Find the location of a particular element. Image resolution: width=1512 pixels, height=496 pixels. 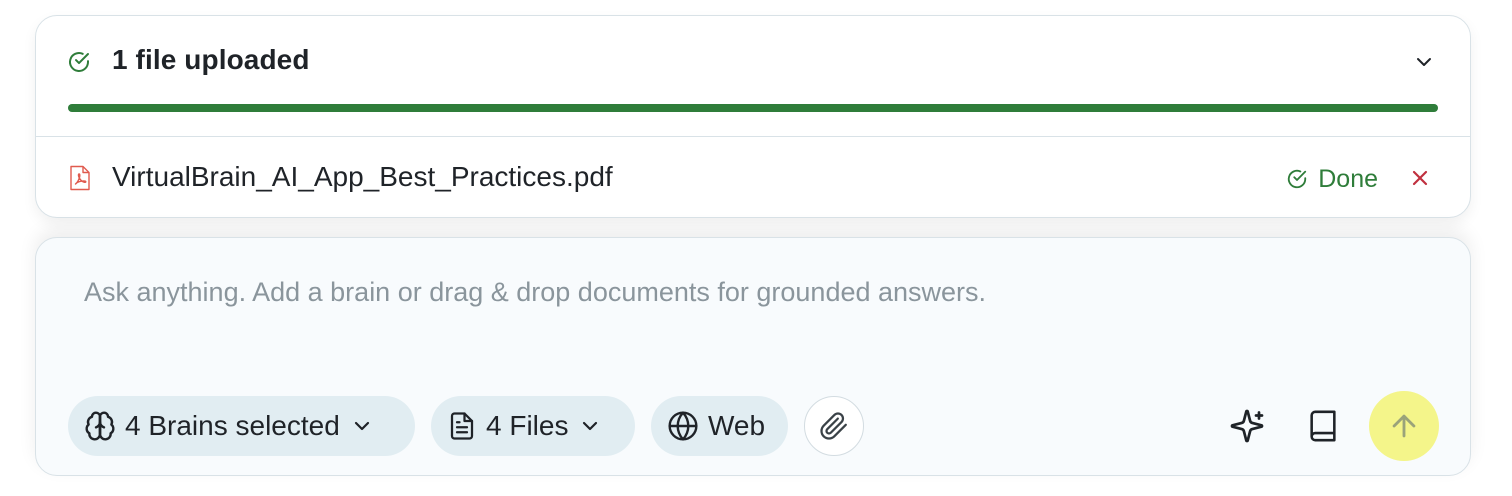

files-selector-label: 4 Files is located at coordinates (527, 425).